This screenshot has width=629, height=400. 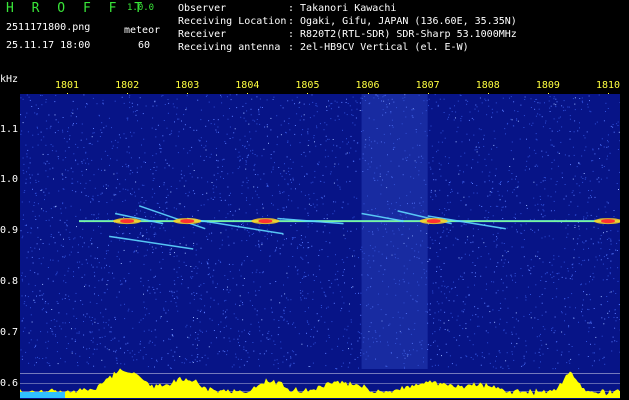 What do you see at coordinates (48, 27) in the screenshot?
I see `file-name: 2511171800.png` at bounding box center [48, 27].